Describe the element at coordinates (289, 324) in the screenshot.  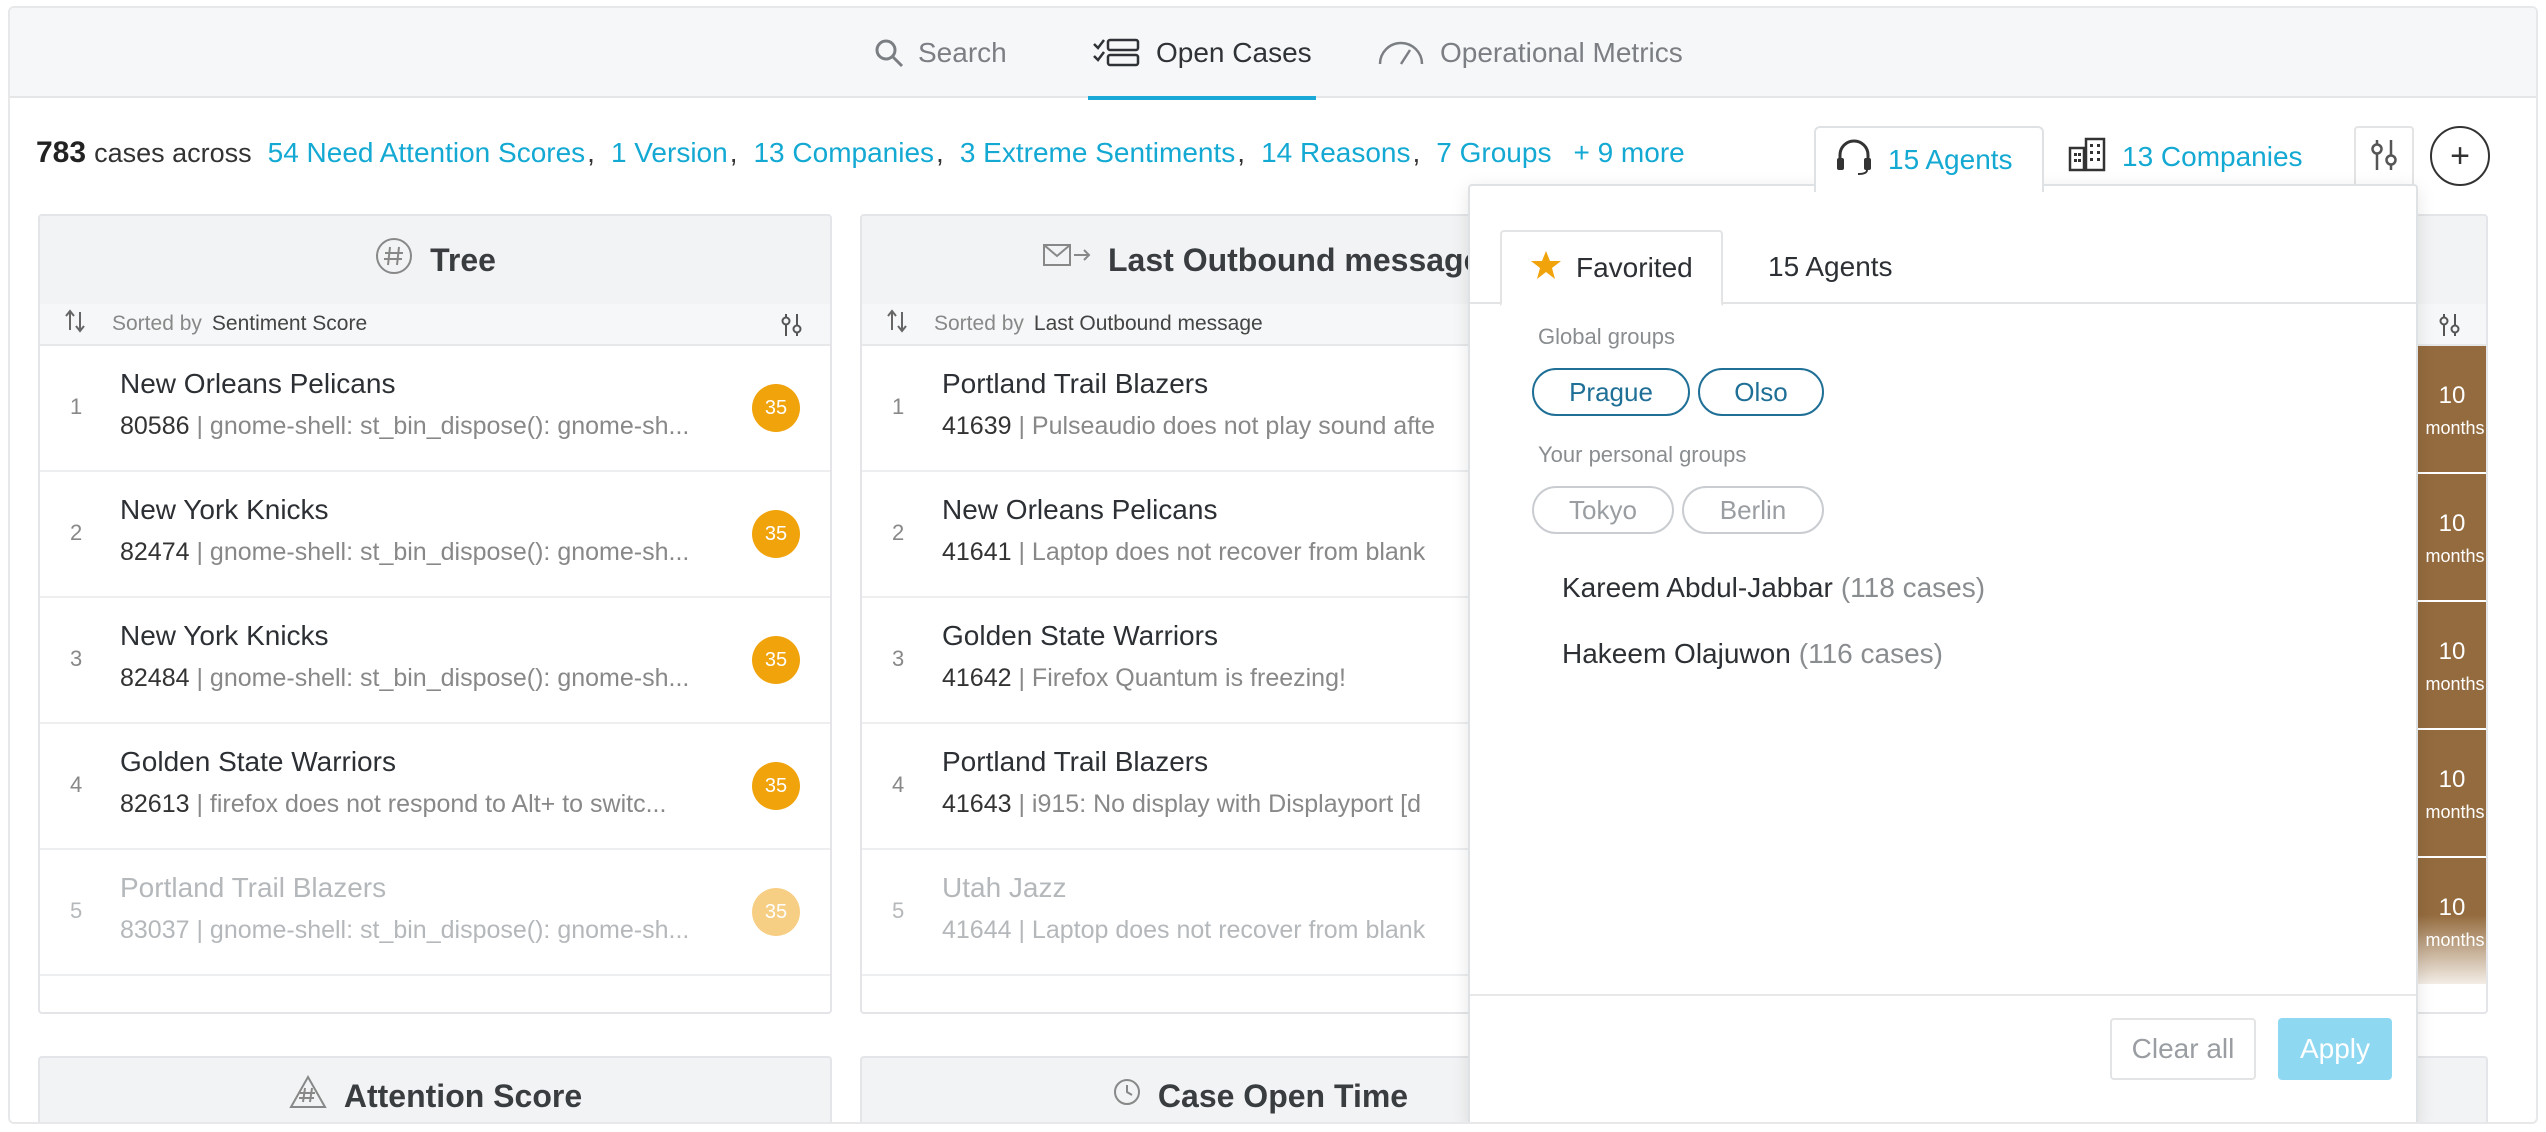
I see `sorted-by-field: Sentiment Score` at that location.